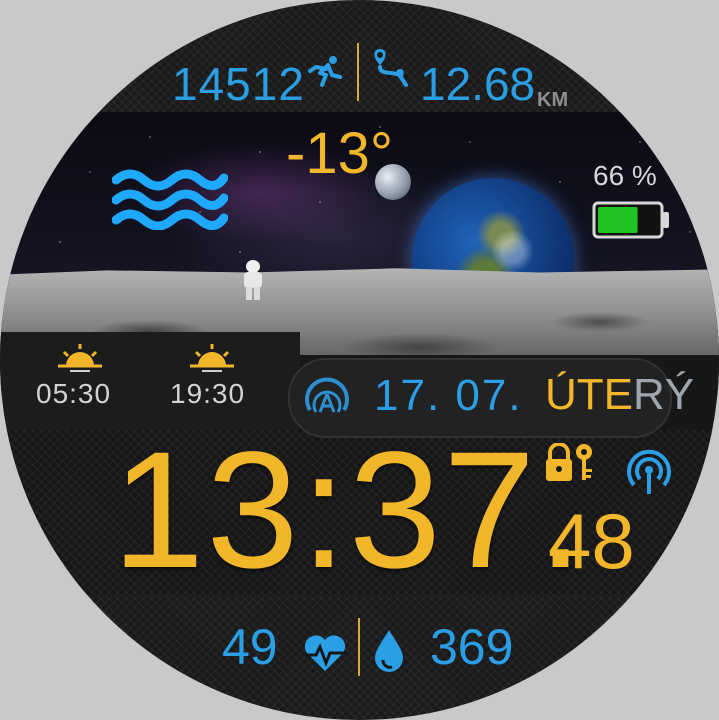 The width and height of the screenshot is (719, 720). Describe the element at coordinates (359, 79) in the screenshot. I see `activity-row: 14512 12.68 KM` at that location.